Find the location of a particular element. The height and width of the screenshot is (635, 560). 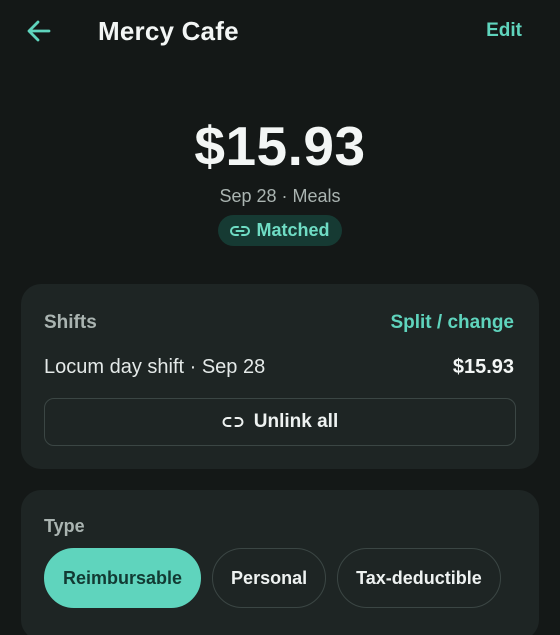

header: Mercy Cafe Edit is located at coordinates (280, 32).